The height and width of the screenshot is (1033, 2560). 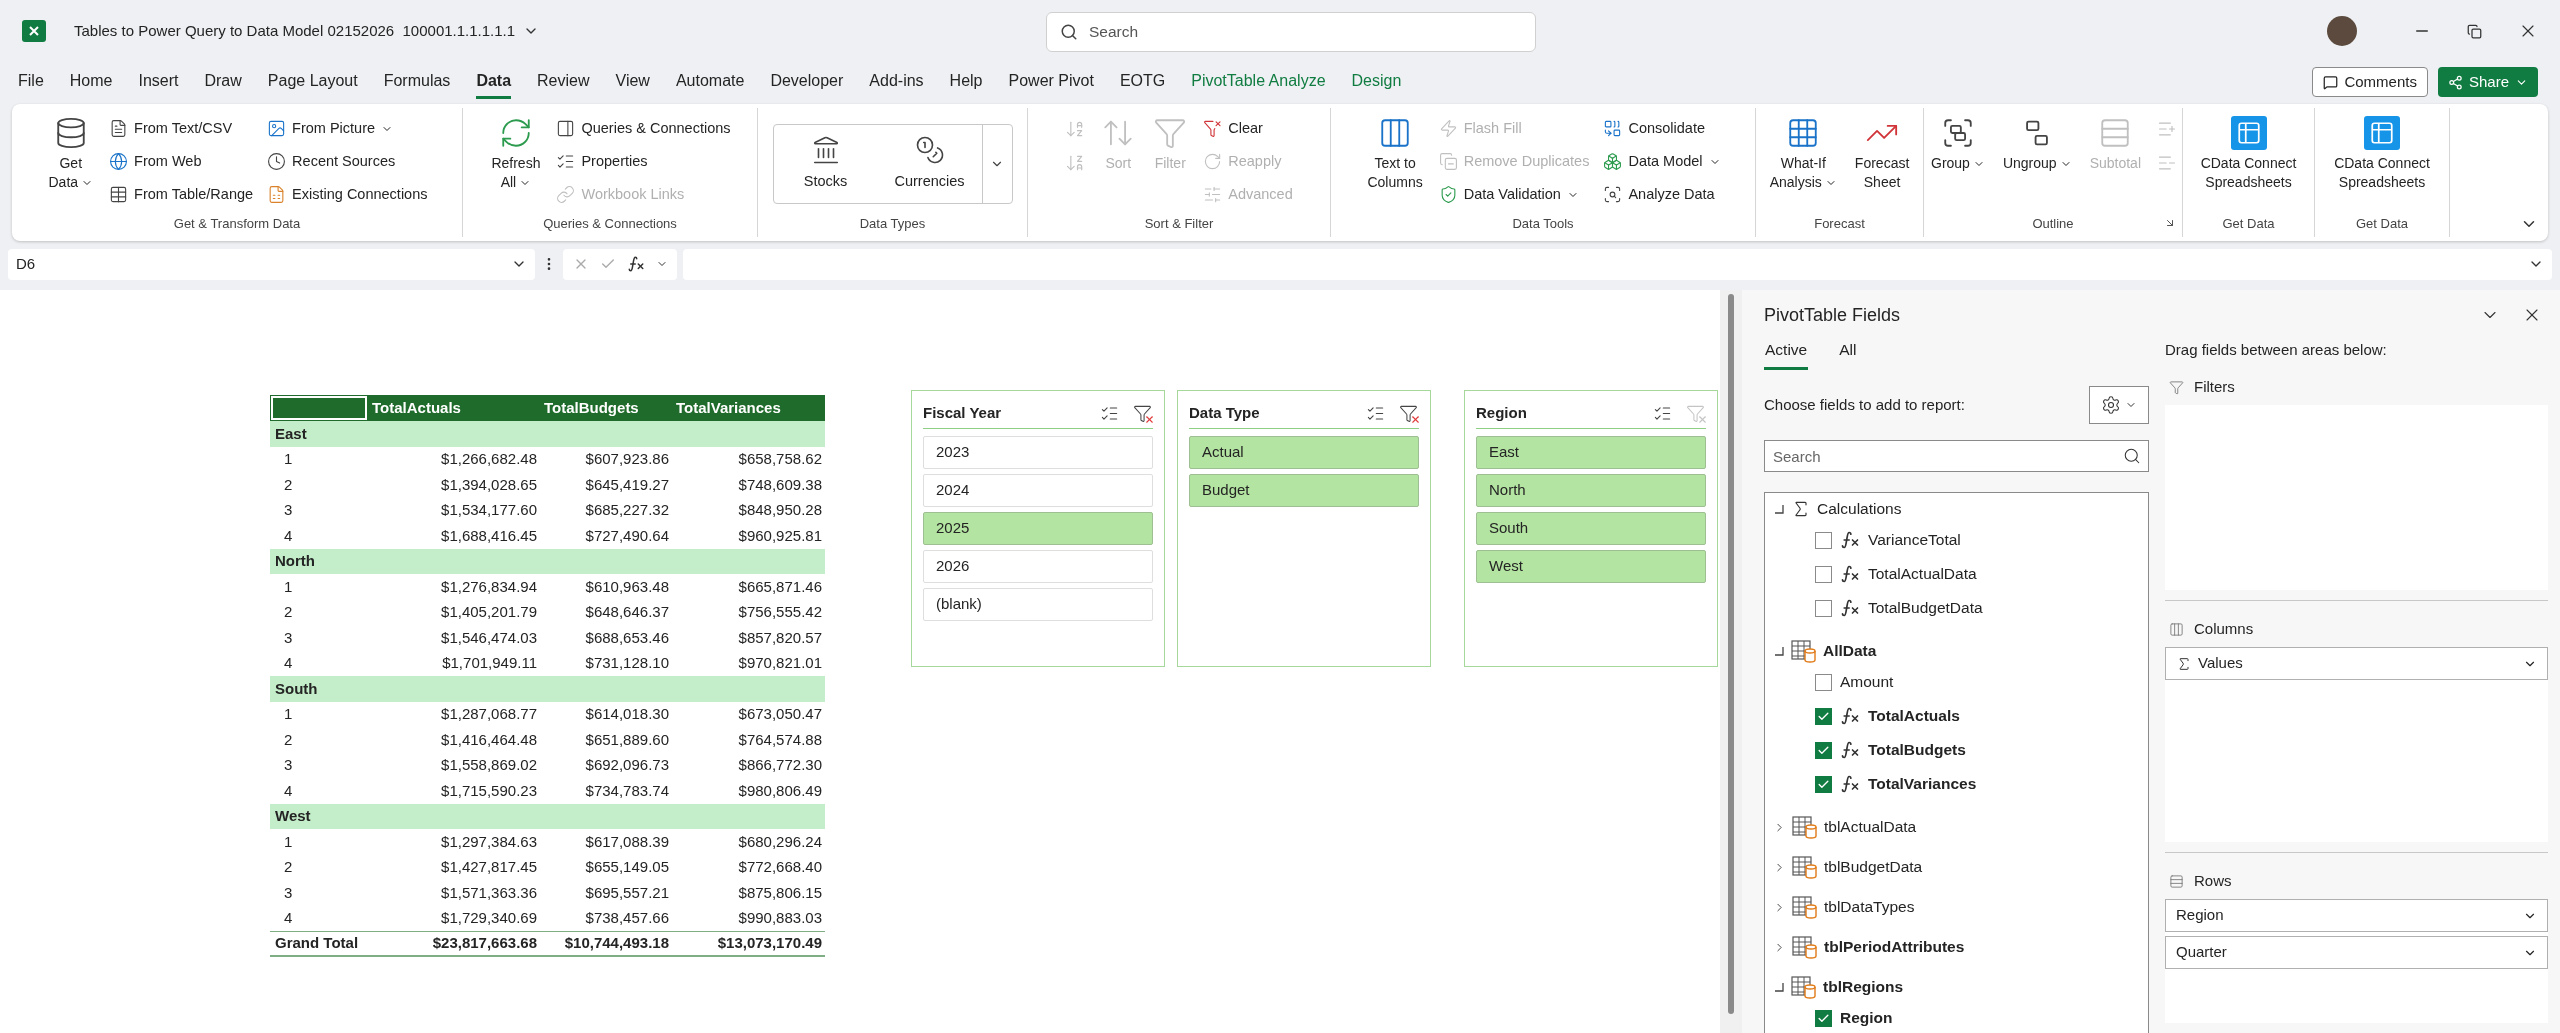 I want to click on ribbon-button: From Table/Range, so click(x=181, y=194).